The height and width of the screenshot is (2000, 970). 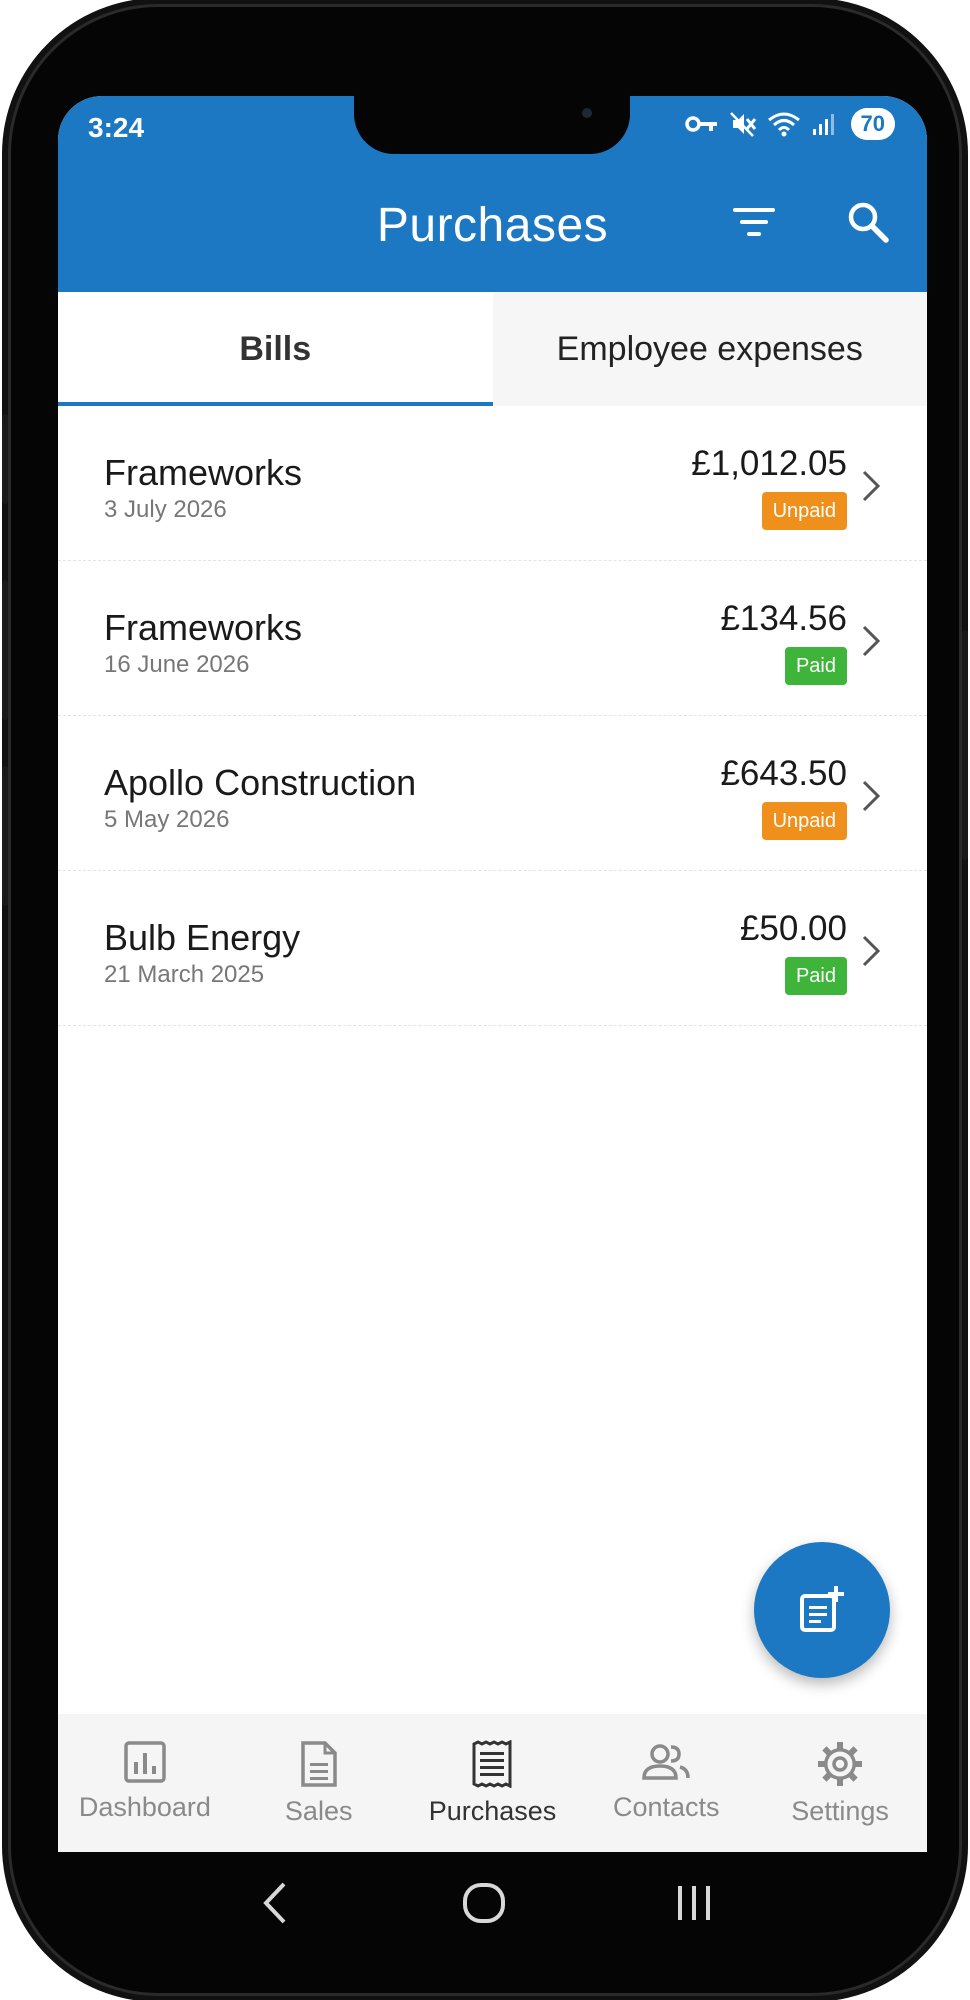 I want to click on back-icon, so click(x=274, y=1903).